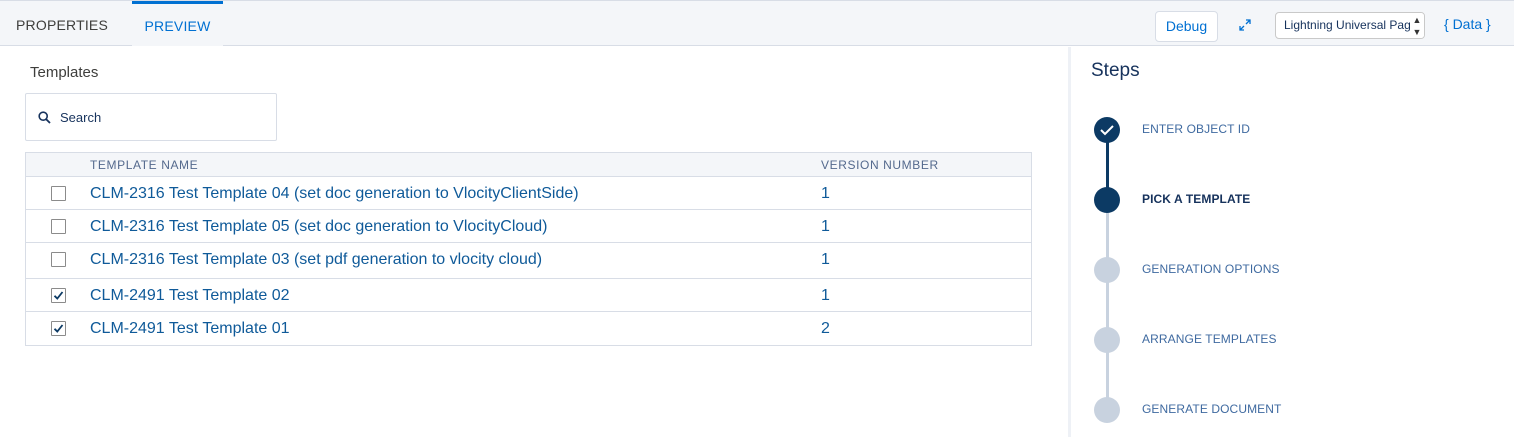  I want to click on table-header: TEMPLATE NAME VERSION NUMBER, so click(528, 165).